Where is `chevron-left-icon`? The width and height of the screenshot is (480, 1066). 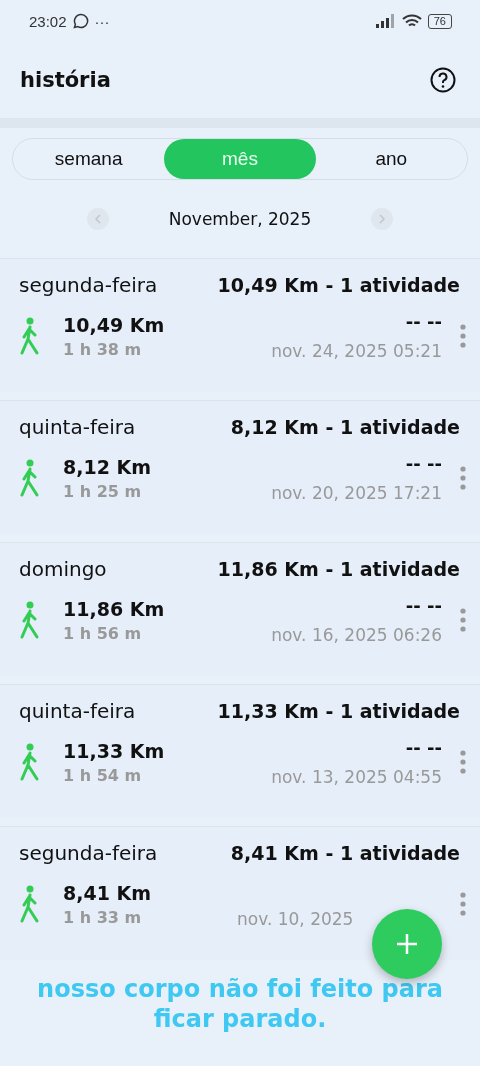
chevron-left-icon is located at coordinates (97, 219).